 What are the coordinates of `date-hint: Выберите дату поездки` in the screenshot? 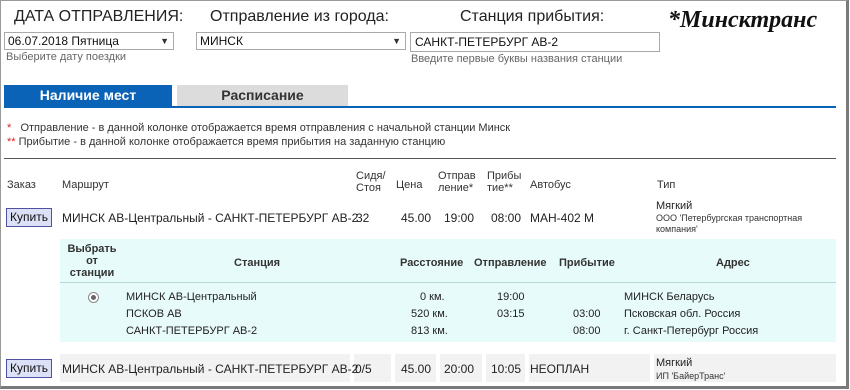 It's located at (66, 57).